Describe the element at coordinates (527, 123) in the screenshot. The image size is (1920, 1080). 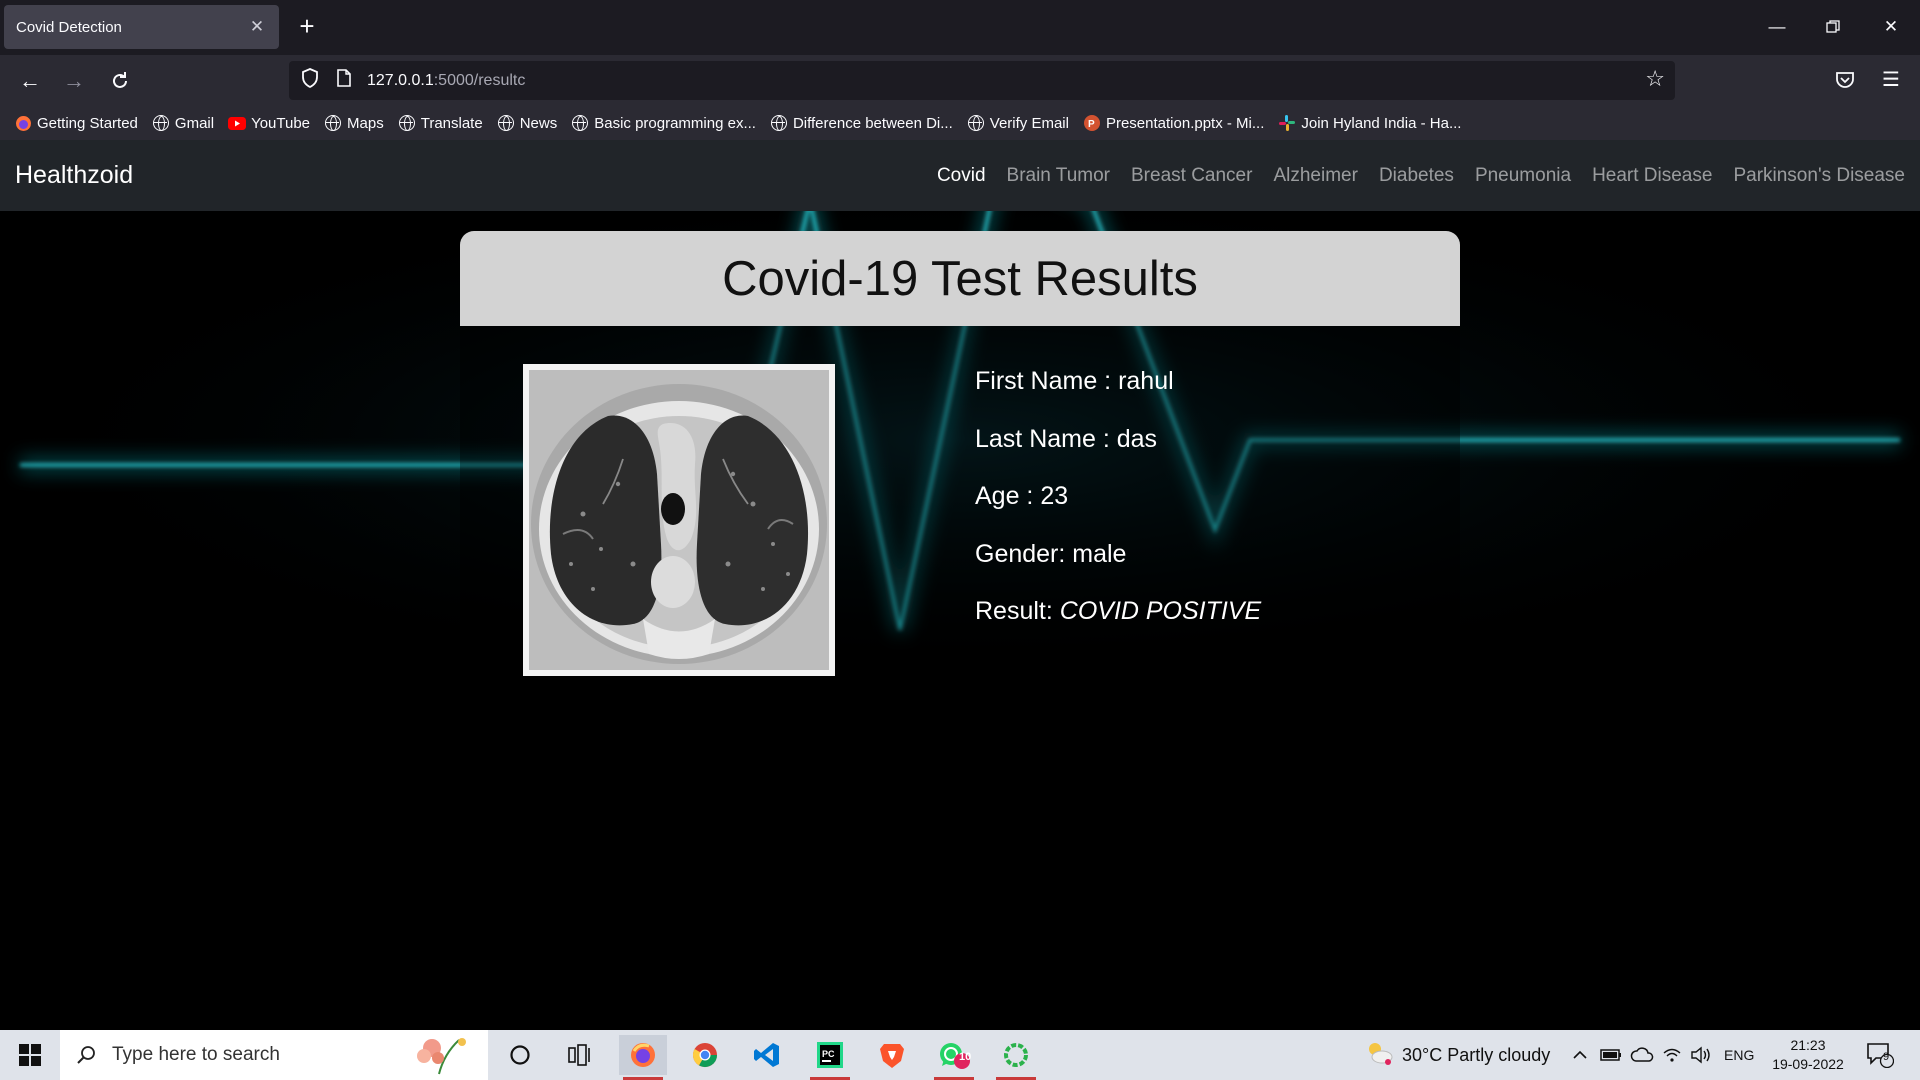
I see `bookmark-news: News` at that location.